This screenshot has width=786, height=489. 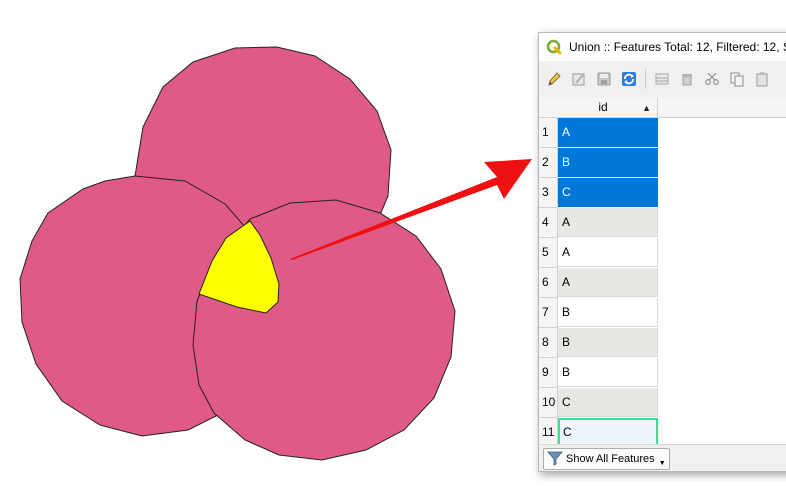 What do you see at coordinates (629, 79) in the screenshot?
I see `refresh-icon` at bounding box center [629, 79].